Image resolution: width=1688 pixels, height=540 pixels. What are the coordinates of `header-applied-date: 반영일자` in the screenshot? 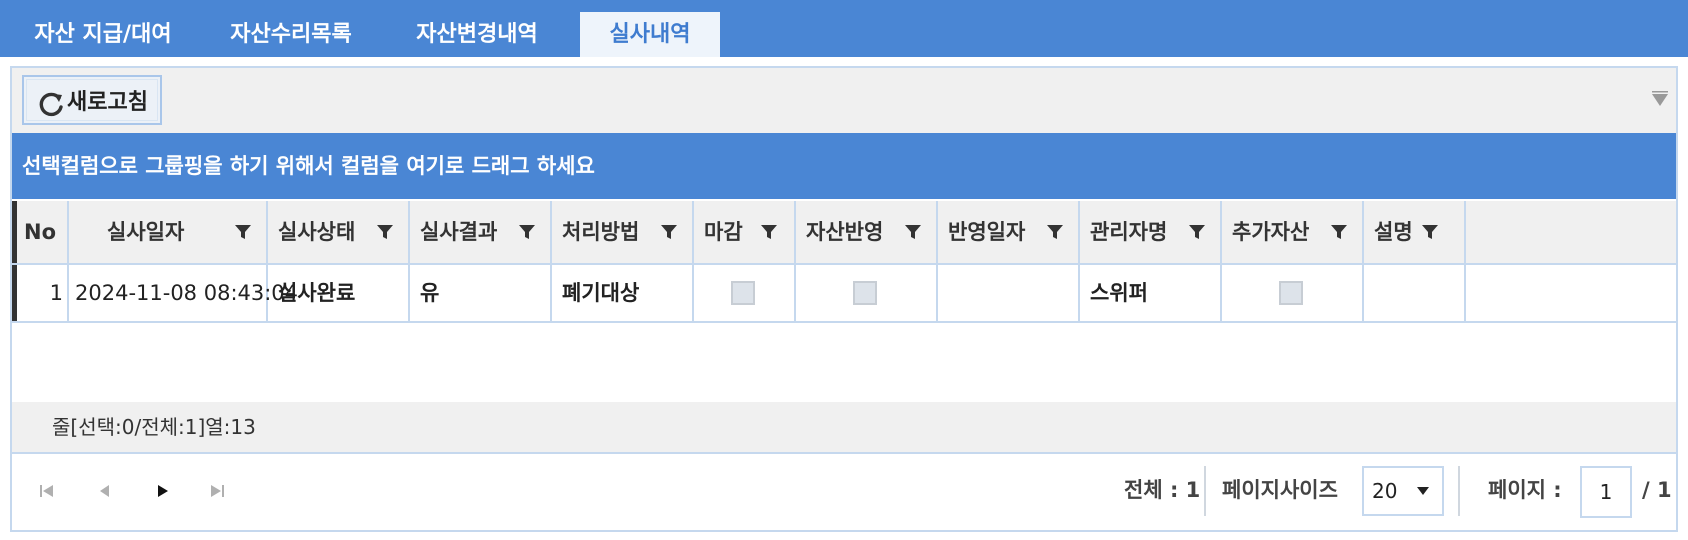 It's located at (1009, 232).